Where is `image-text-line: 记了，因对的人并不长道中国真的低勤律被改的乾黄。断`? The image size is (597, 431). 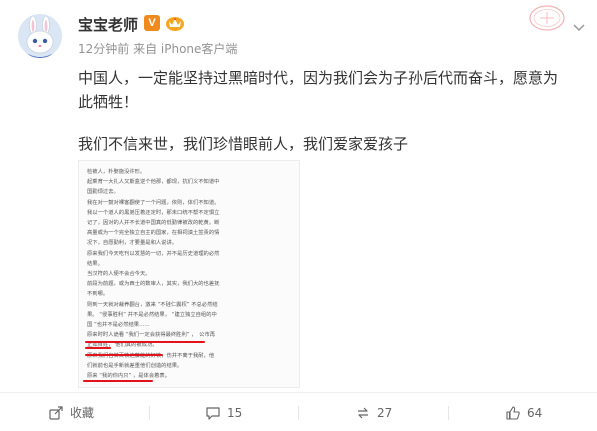
image-text-line: 记了，因对的人并不长道中国真的低勤律被改的乾黄。断 is located at coordinates (153, 223).